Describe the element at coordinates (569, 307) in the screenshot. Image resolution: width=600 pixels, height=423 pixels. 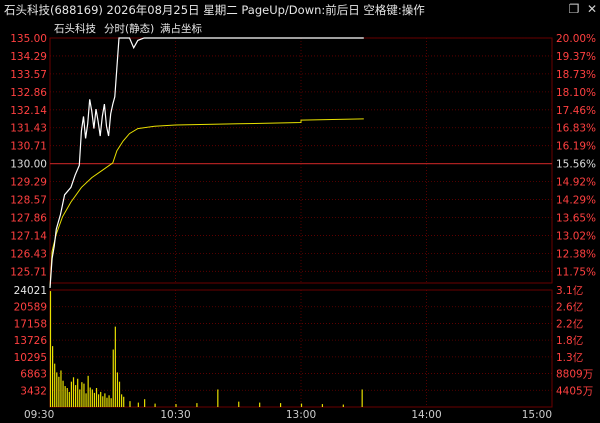
I see `volume-tick-right: 2.6亿` at that location.